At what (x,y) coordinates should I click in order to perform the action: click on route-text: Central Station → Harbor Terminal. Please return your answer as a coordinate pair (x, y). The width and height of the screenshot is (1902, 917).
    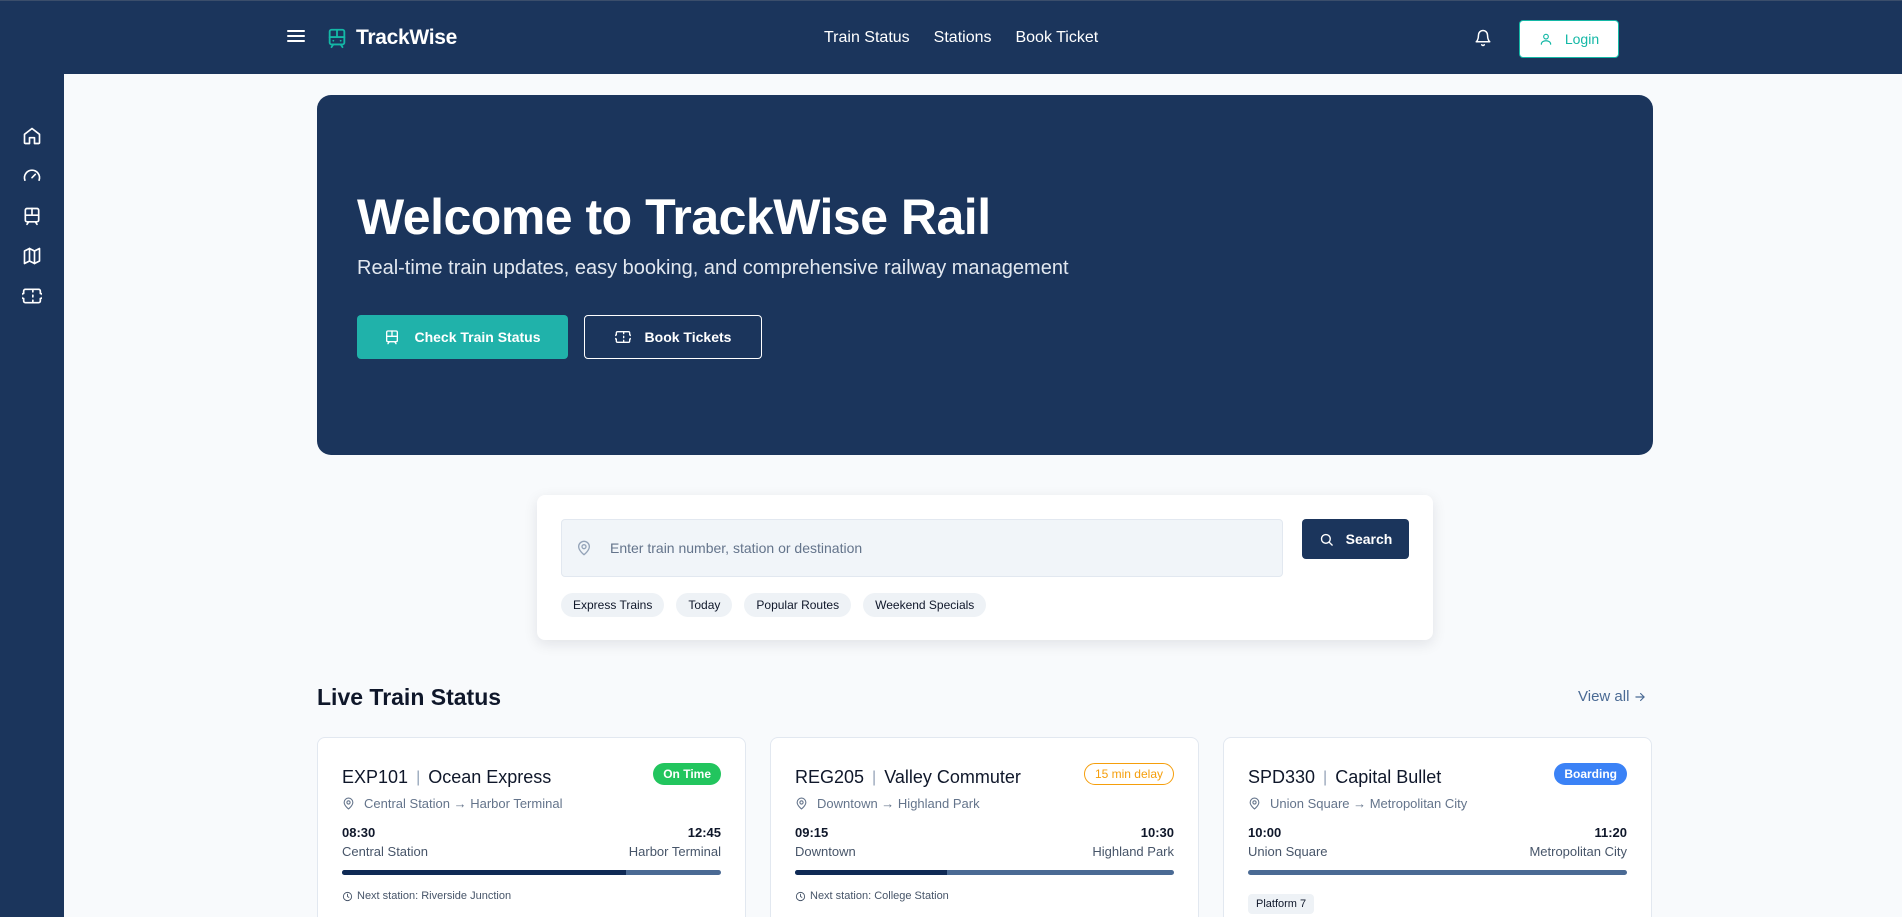
    Looking at the image, I should click on (463, 803).